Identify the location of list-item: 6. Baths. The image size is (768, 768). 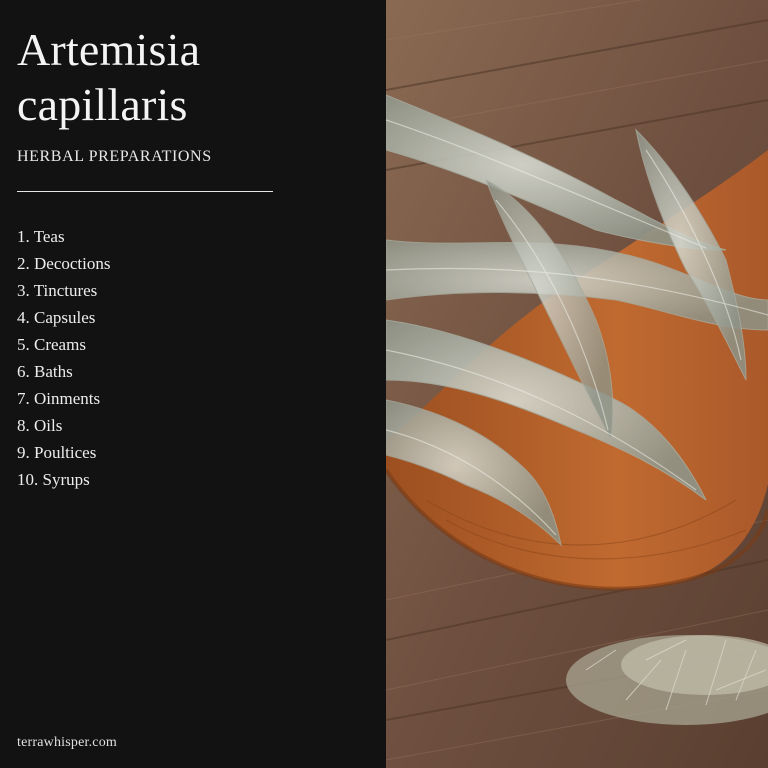
(45, 371).